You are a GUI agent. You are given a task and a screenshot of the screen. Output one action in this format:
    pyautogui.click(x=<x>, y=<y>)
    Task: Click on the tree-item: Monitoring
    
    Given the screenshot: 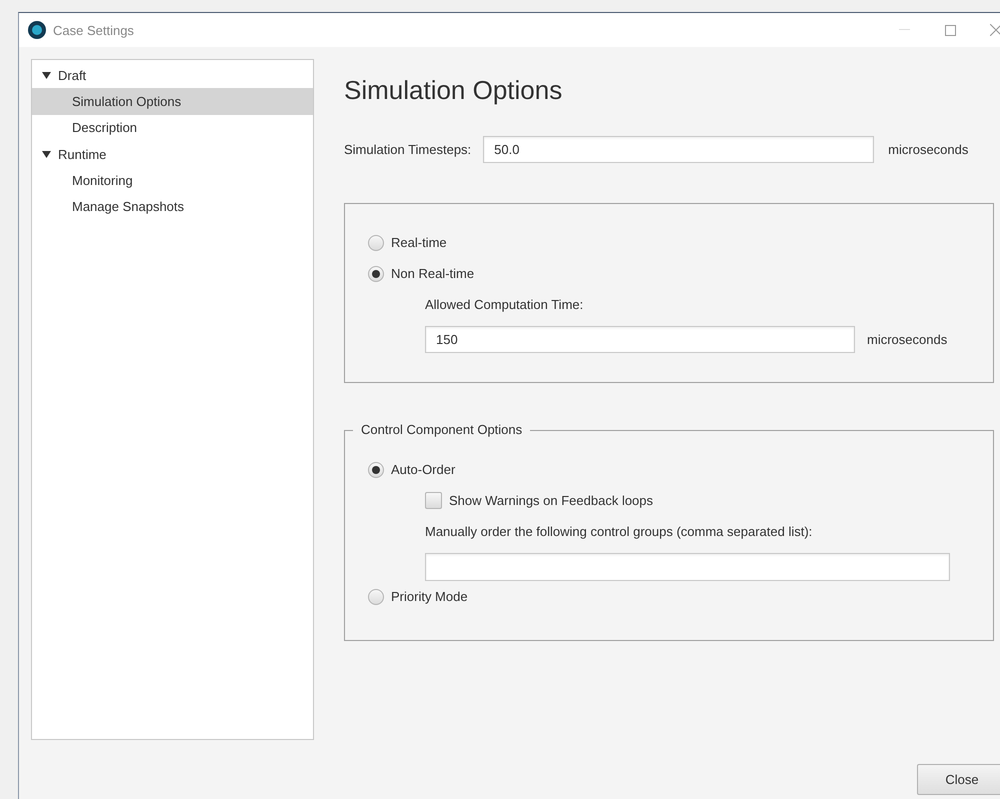 What is the action you would take?
    pyautogui.click(x=172, y=180)
    